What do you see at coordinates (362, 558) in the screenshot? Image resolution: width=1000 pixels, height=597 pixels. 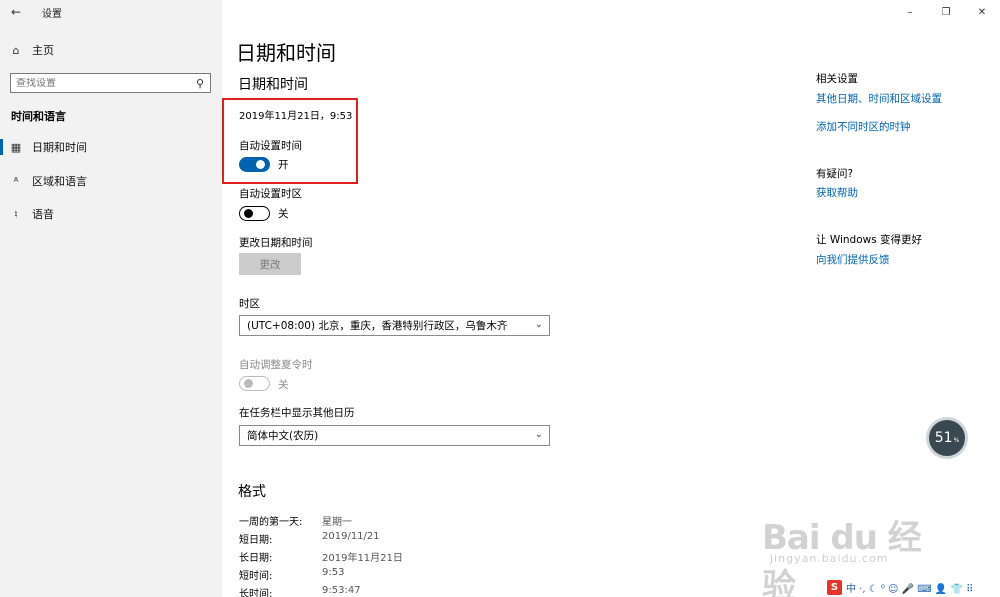 I see `format-value: 2019年11月21日` at bounding box center [362, 558].